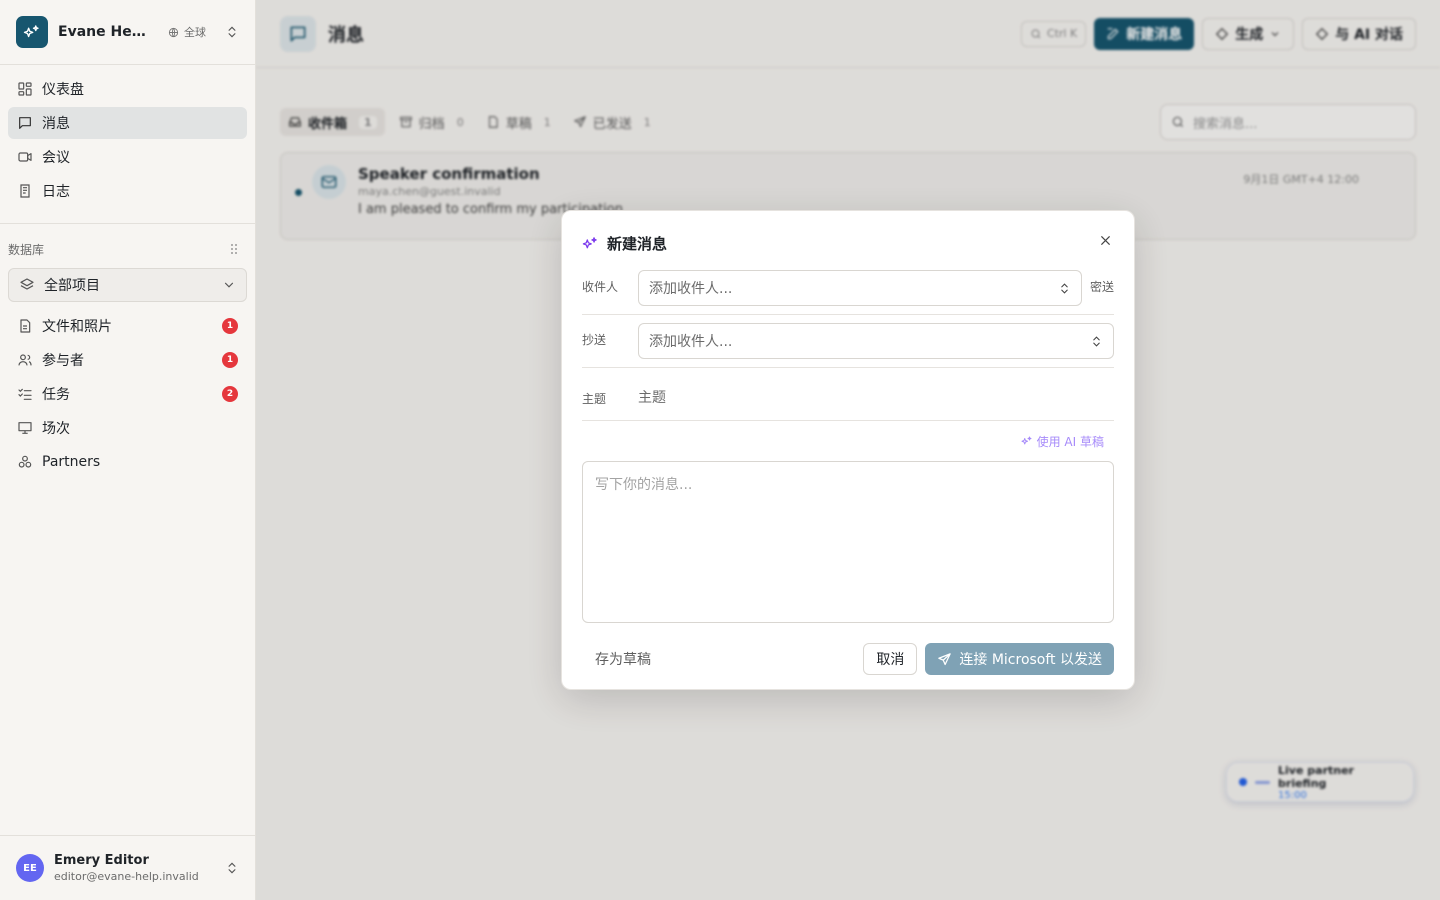  What do you see at coordinates (25, 428) in the screenshot?
I see `presentation-icon` at bounding box center [25, 428].